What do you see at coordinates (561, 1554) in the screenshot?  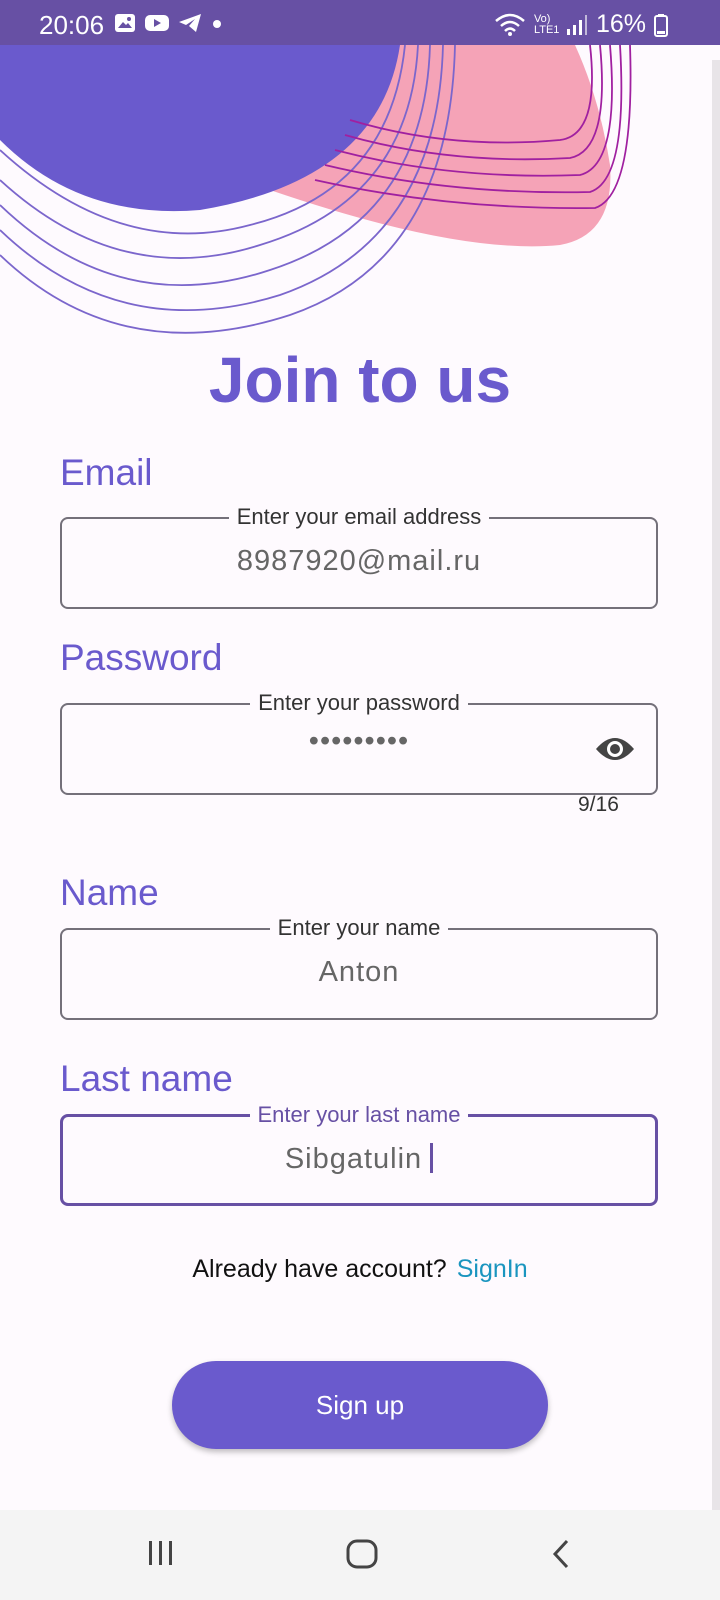 I see `back-icon` at bounding box center [561, 1554].